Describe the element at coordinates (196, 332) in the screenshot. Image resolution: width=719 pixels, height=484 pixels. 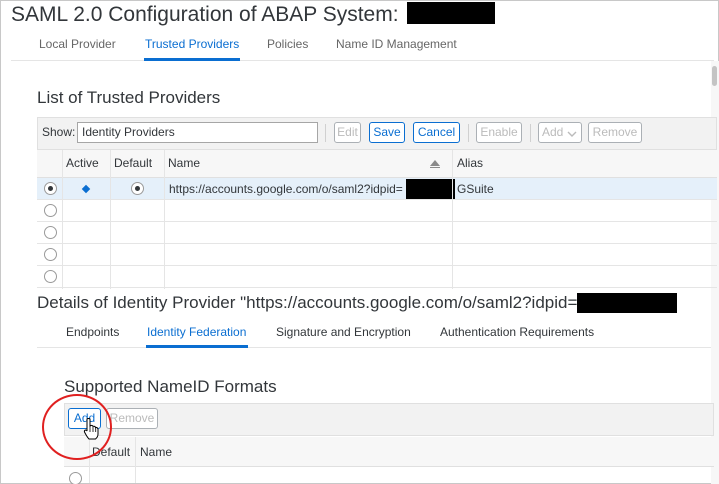
I see `tab-identity-federation: Identity Federation` at that location.